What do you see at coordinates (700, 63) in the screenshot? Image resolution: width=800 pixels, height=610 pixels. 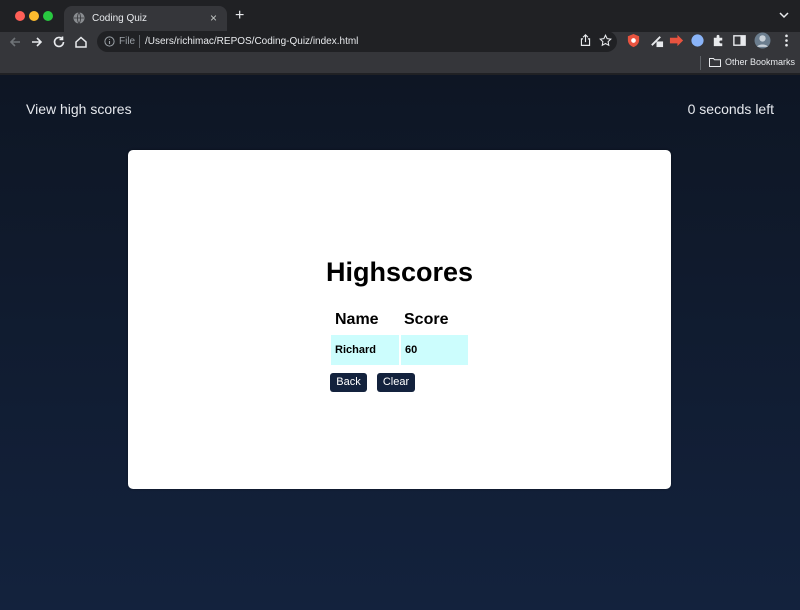 I see `bookmarks-divider` at bounding box center [700, 63].